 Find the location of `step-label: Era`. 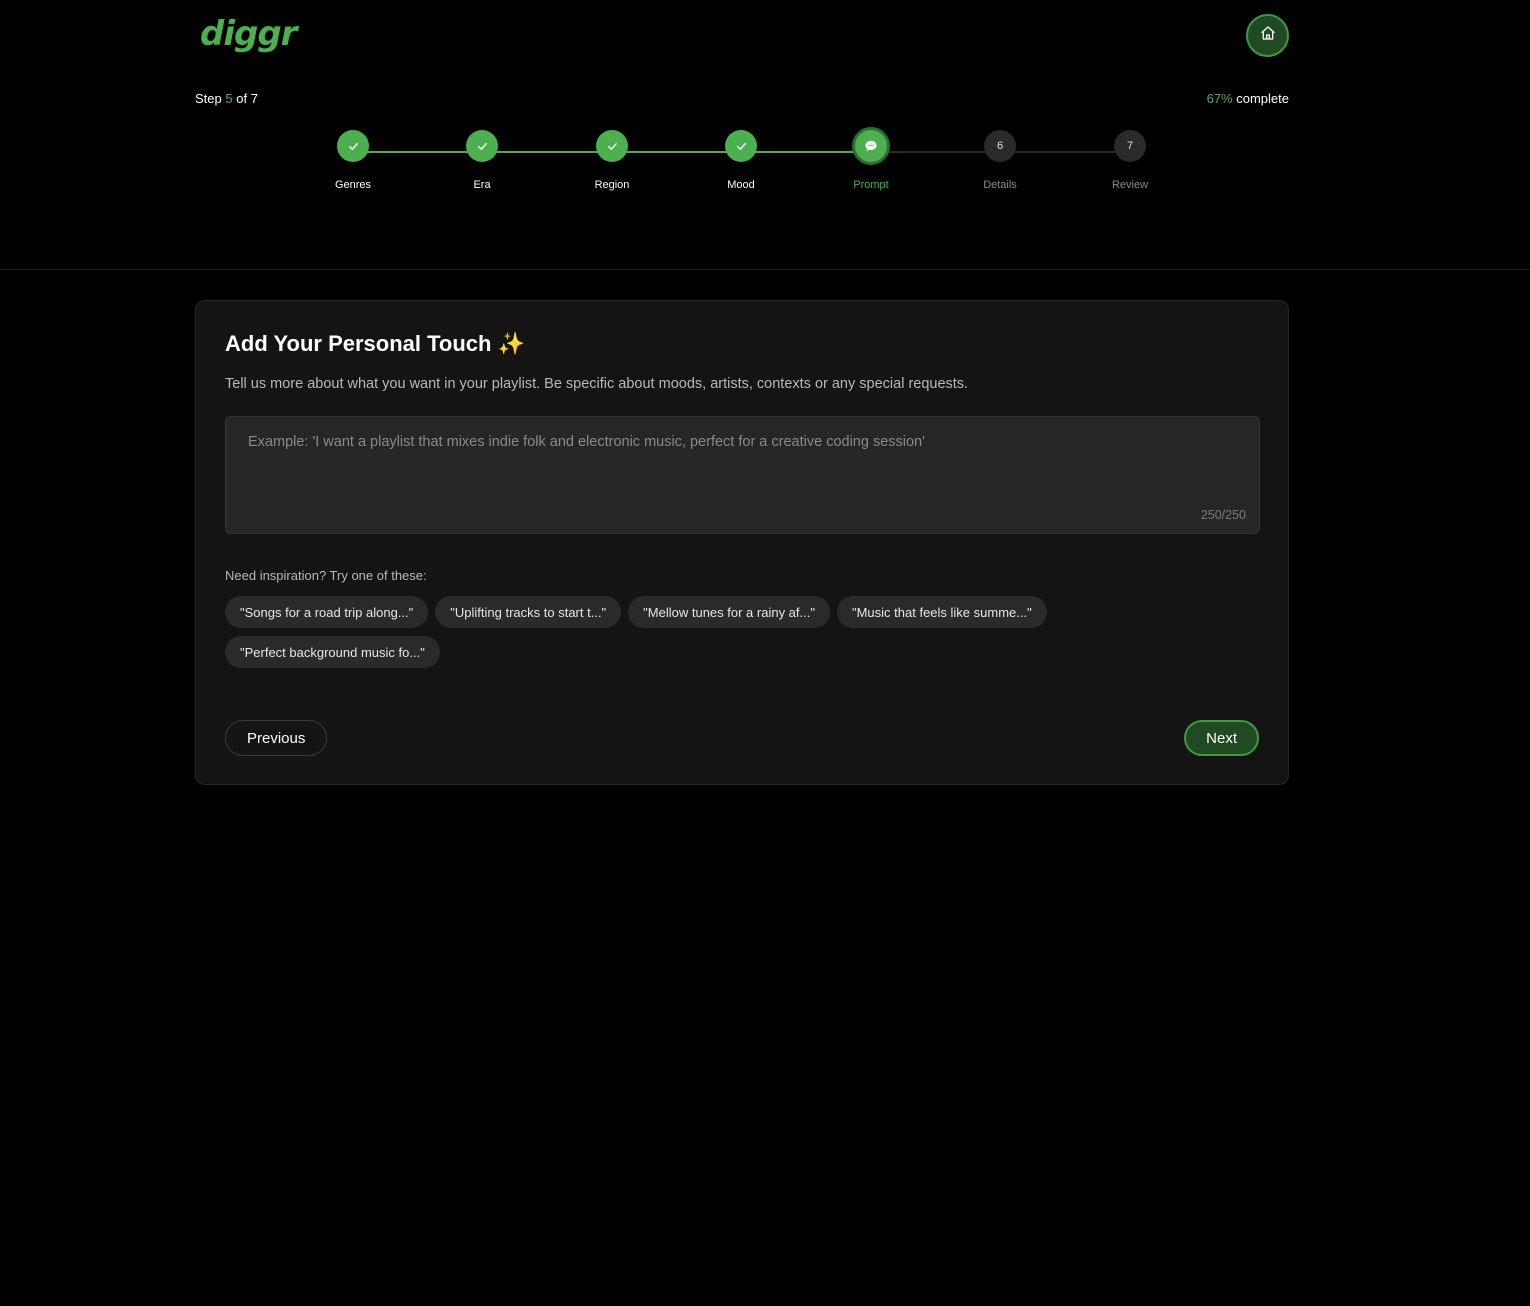

step-label: Era is located at coordinates (482, 185).